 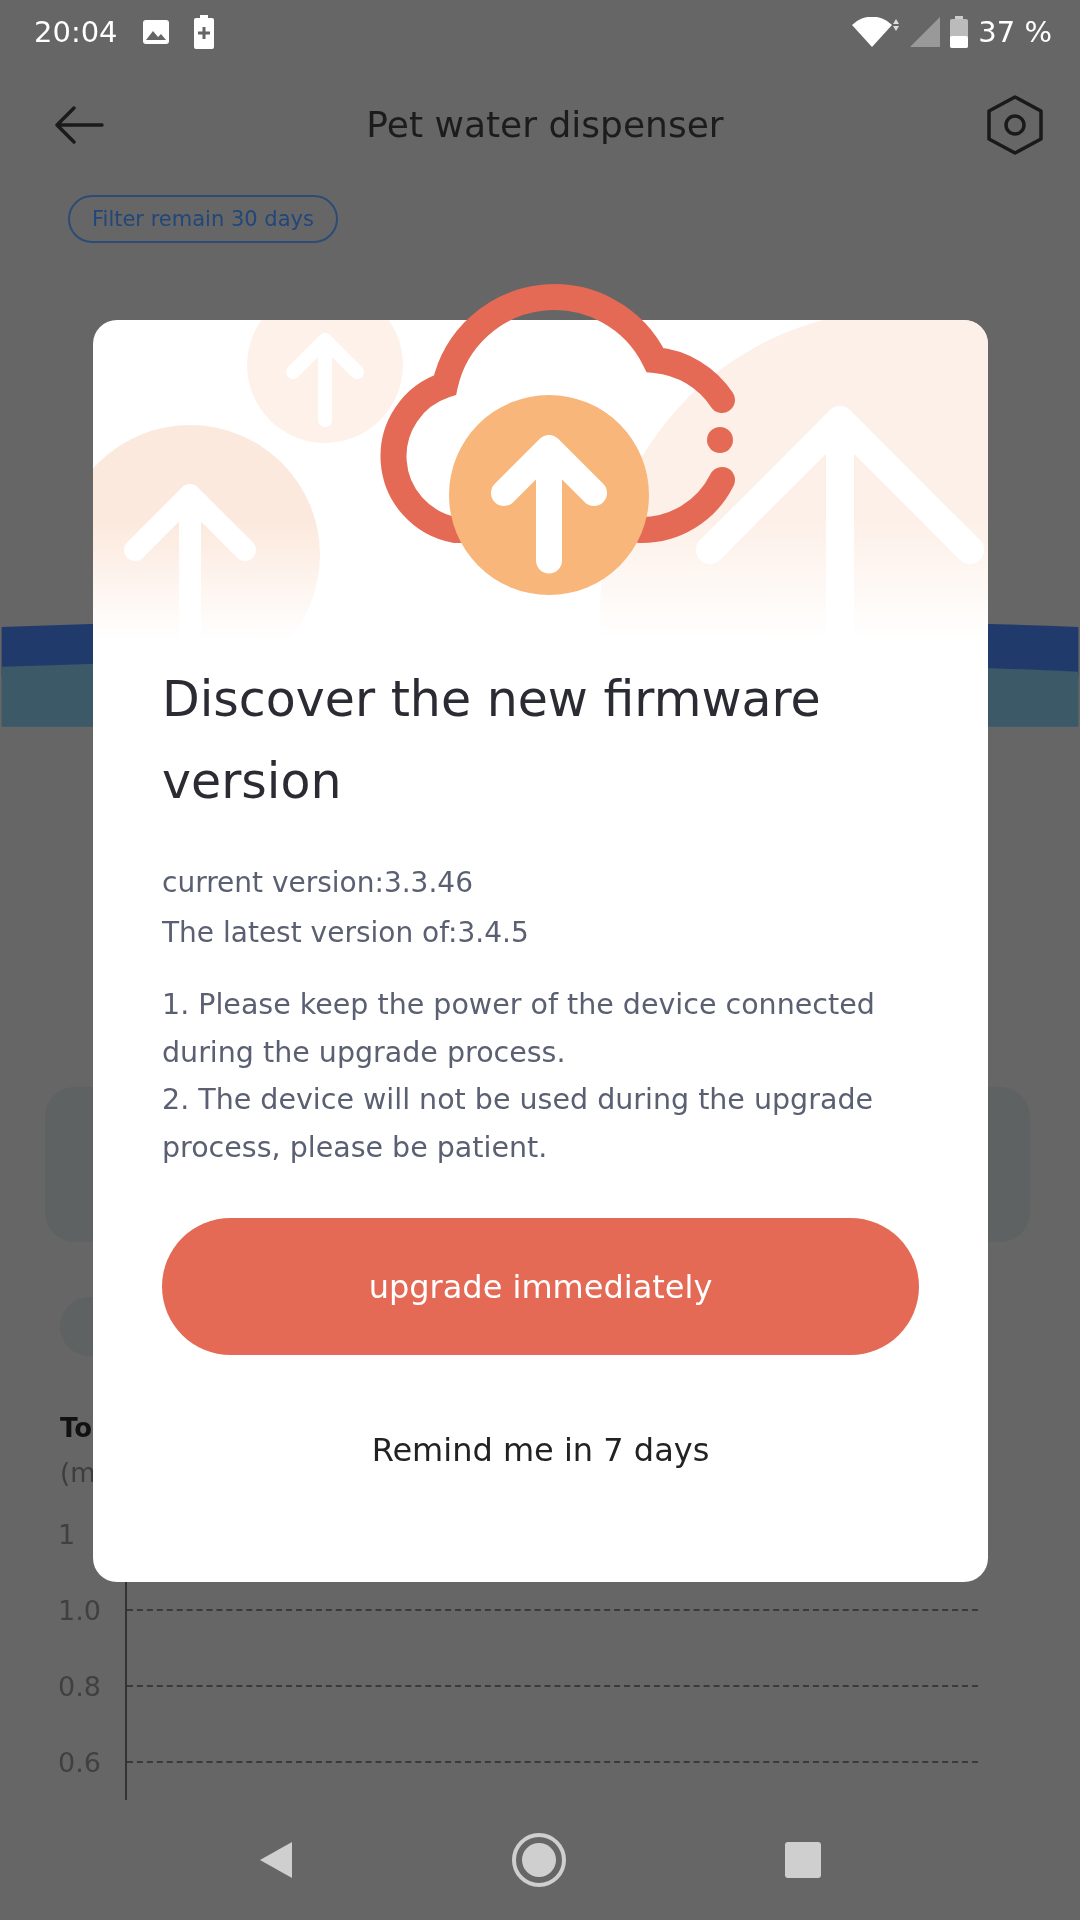 I want to click on signal-icon, so click(x=925, y=32).